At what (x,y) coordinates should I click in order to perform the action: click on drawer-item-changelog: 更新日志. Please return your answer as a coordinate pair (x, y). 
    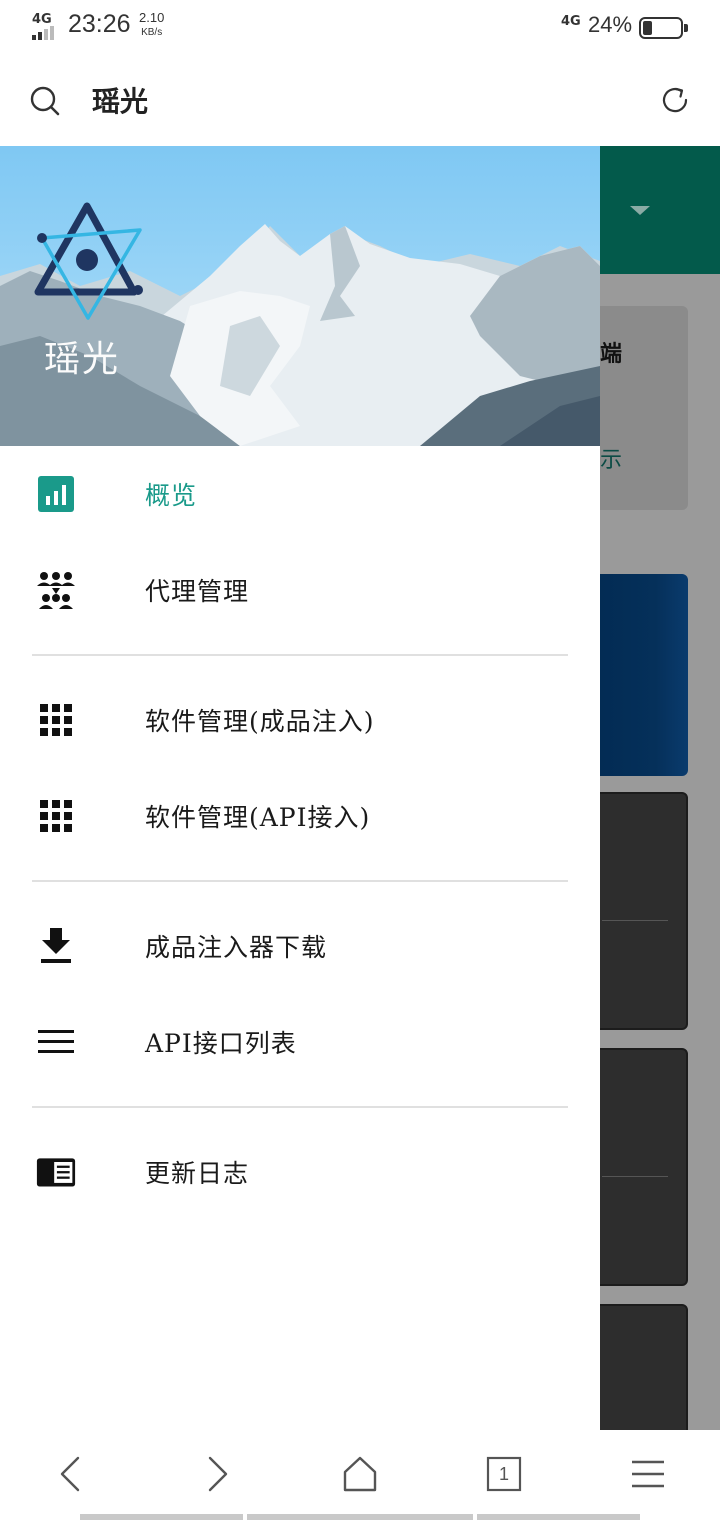
    Looking at the image, I should click on (300, 1172).